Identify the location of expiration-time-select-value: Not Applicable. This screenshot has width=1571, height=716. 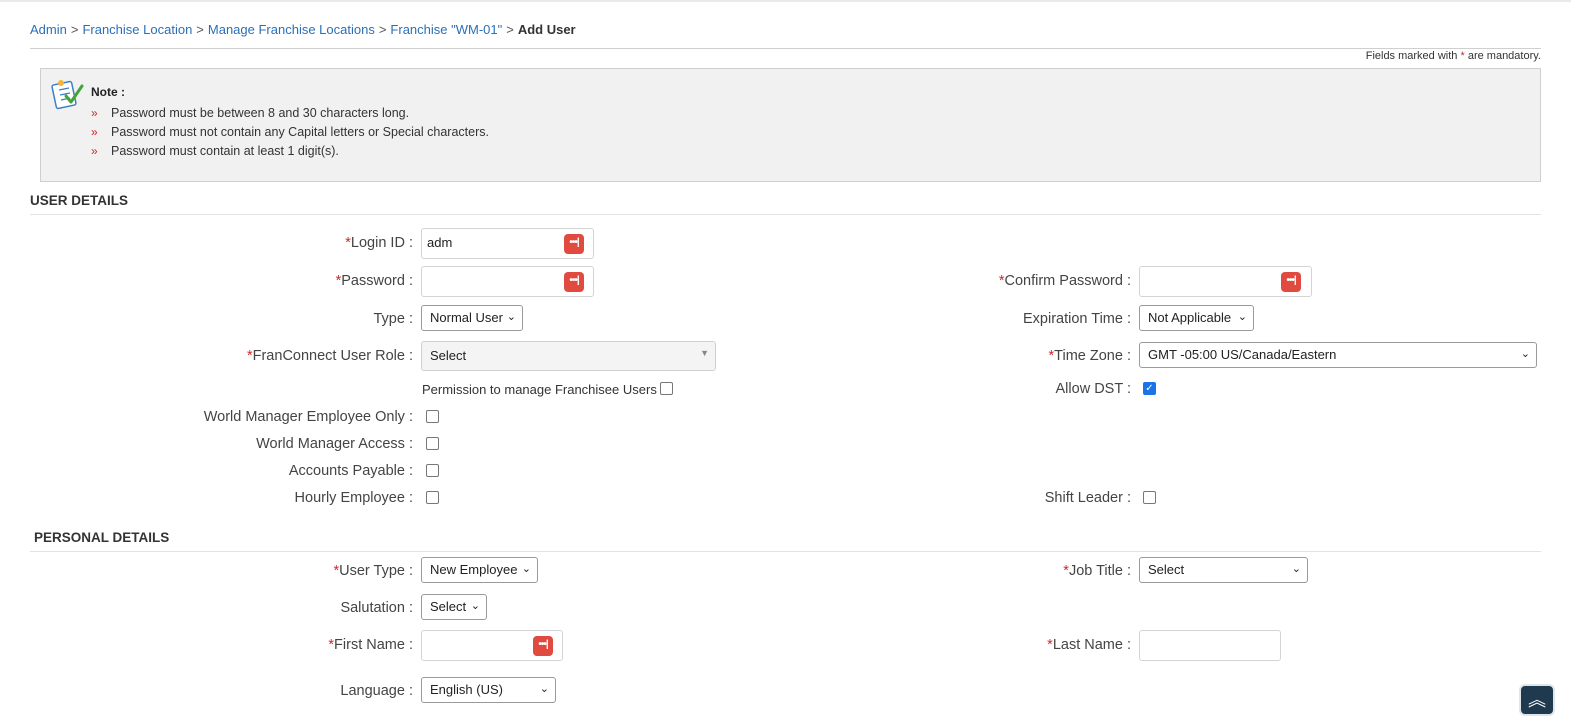
(1190, 317).